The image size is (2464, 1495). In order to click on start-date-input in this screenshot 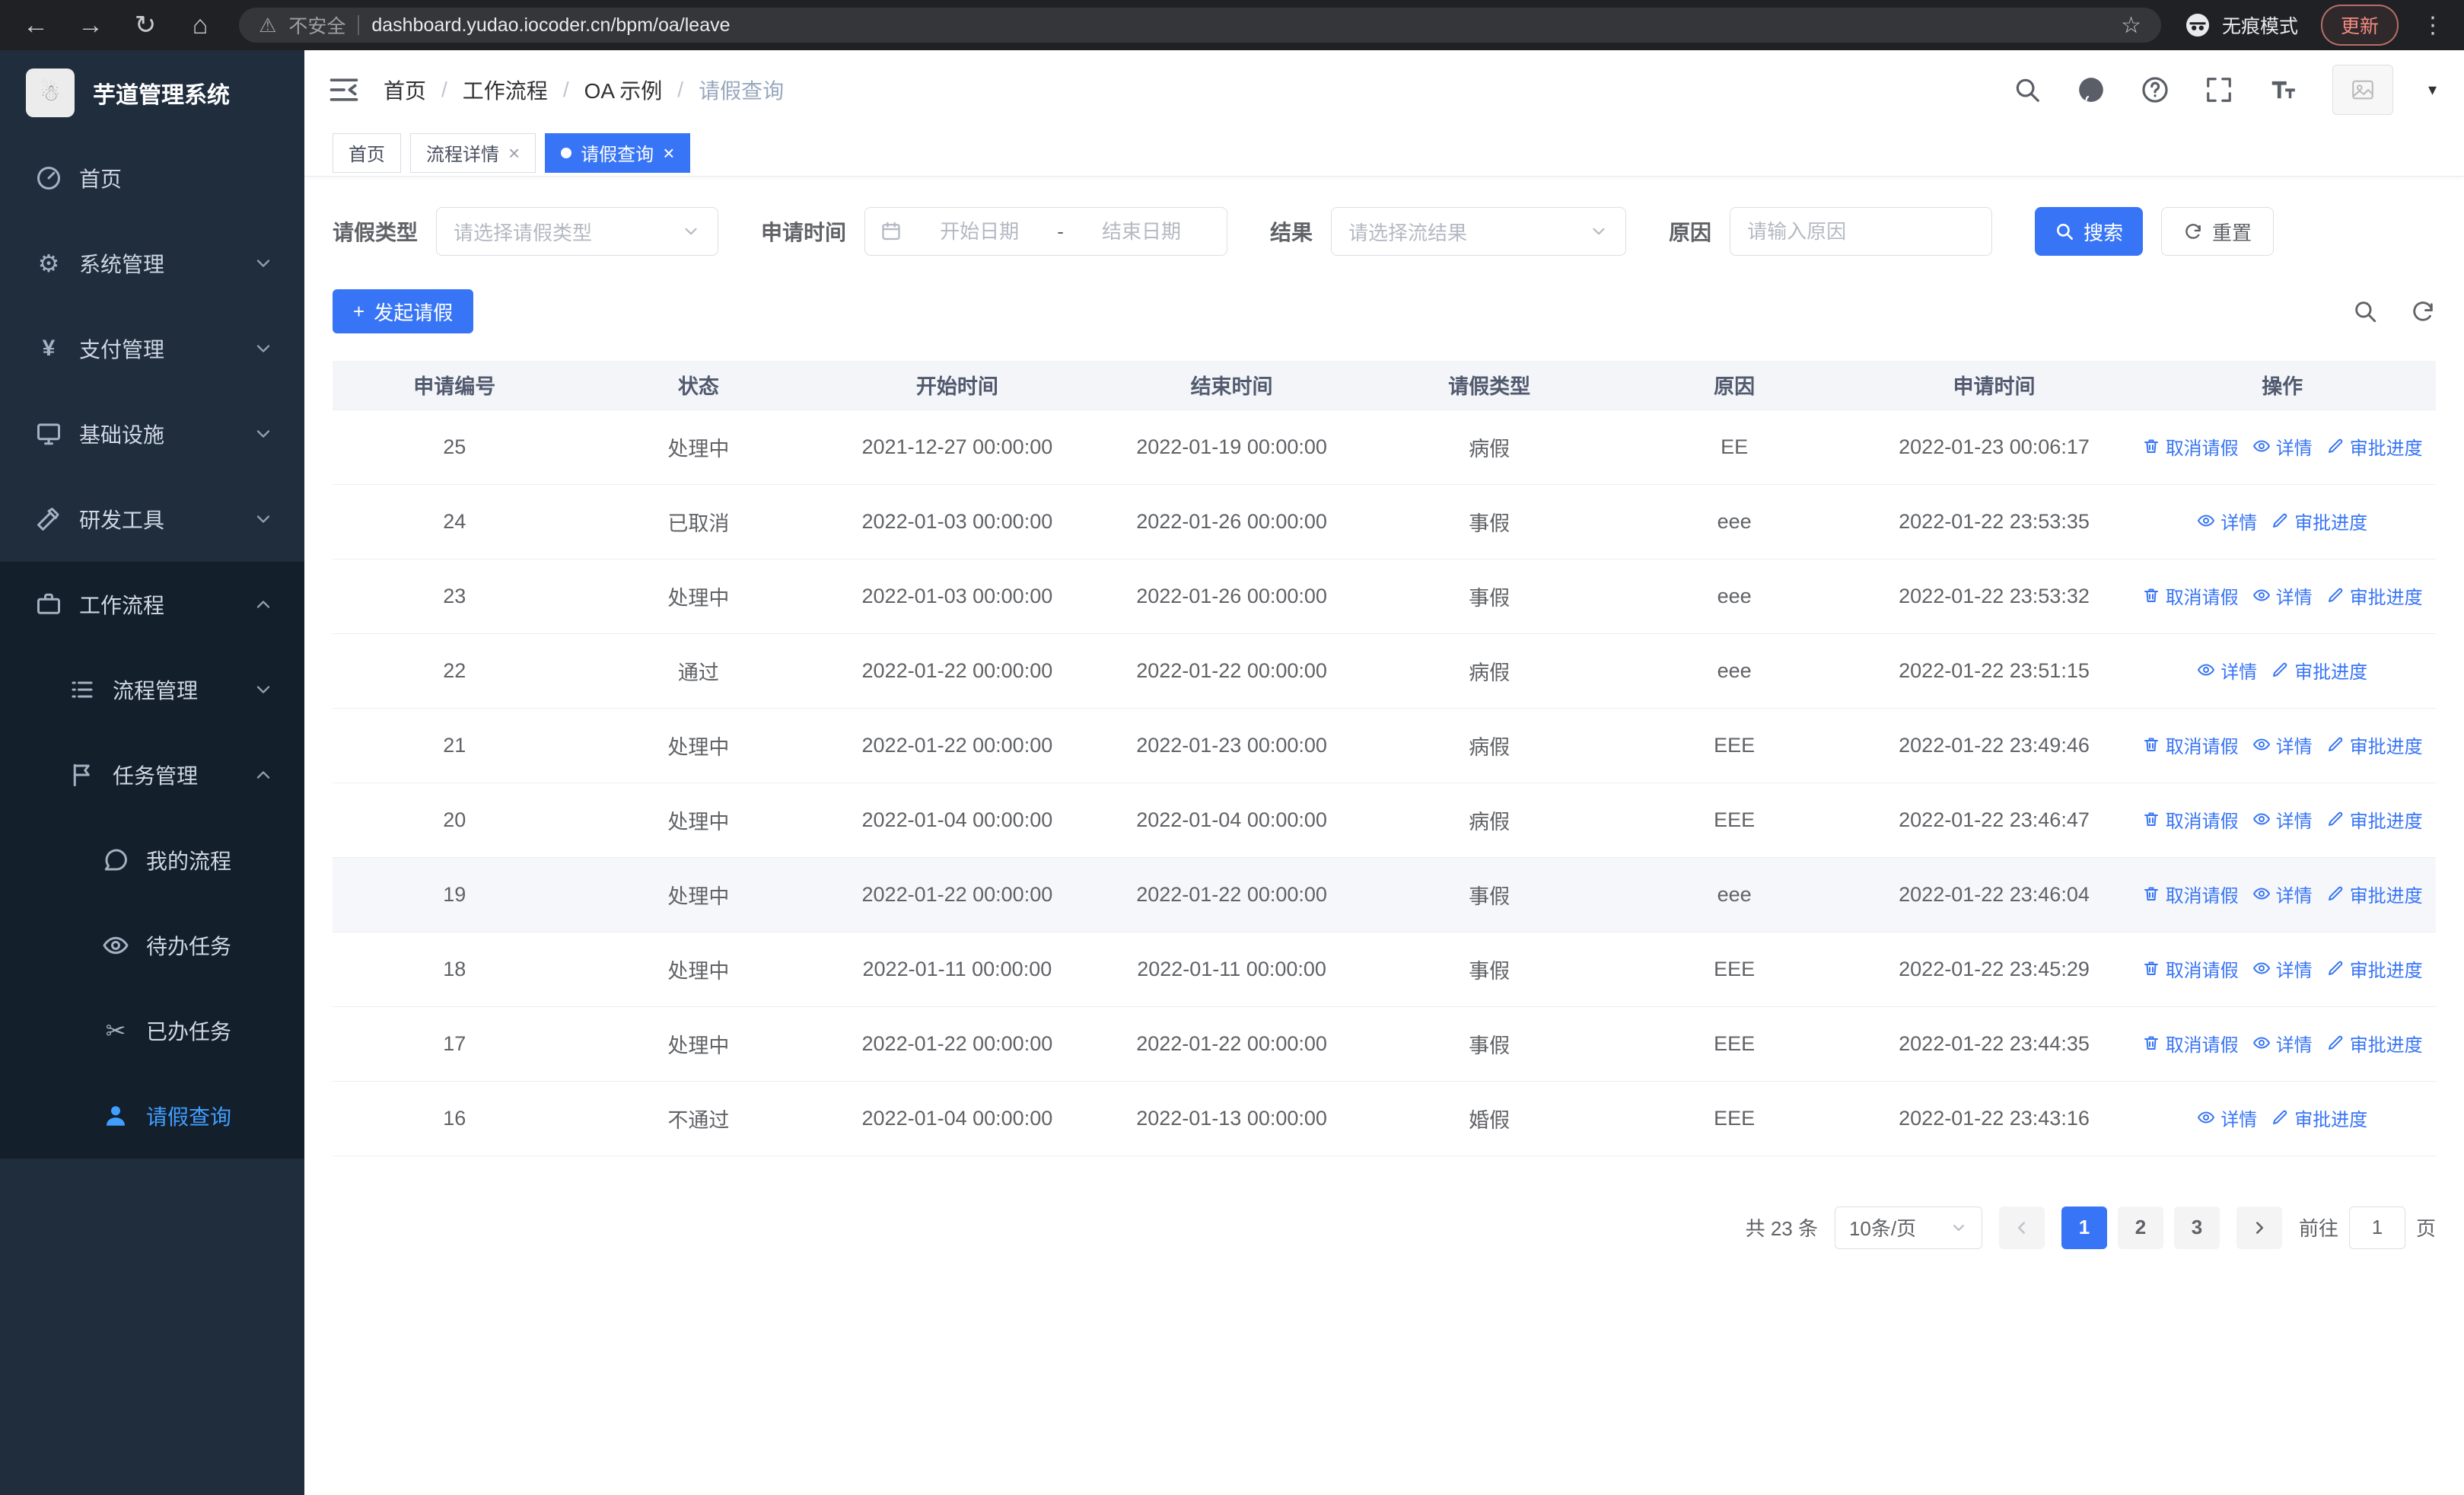, I will do `click(979, 231)`.